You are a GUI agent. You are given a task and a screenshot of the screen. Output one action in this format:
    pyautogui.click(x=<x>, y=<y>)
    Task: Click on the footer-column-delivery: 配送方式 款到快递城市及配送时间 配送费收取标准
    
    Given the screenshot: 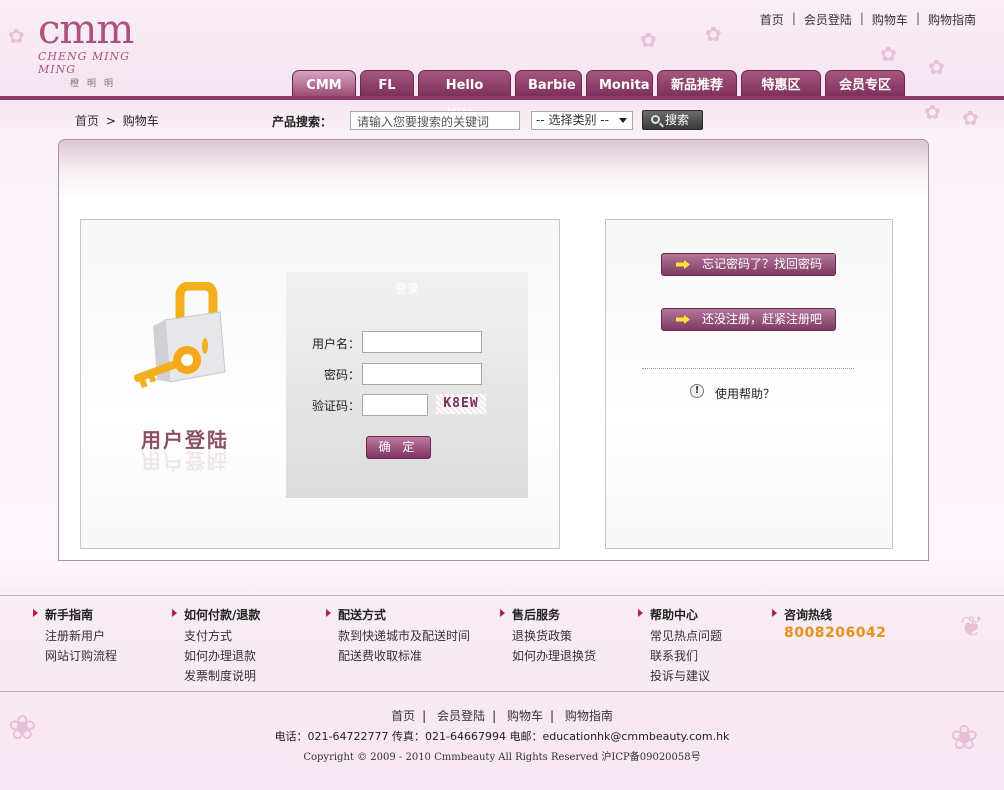 What is the action you would take?
    pyautogui.click(x=398, y=634)
    